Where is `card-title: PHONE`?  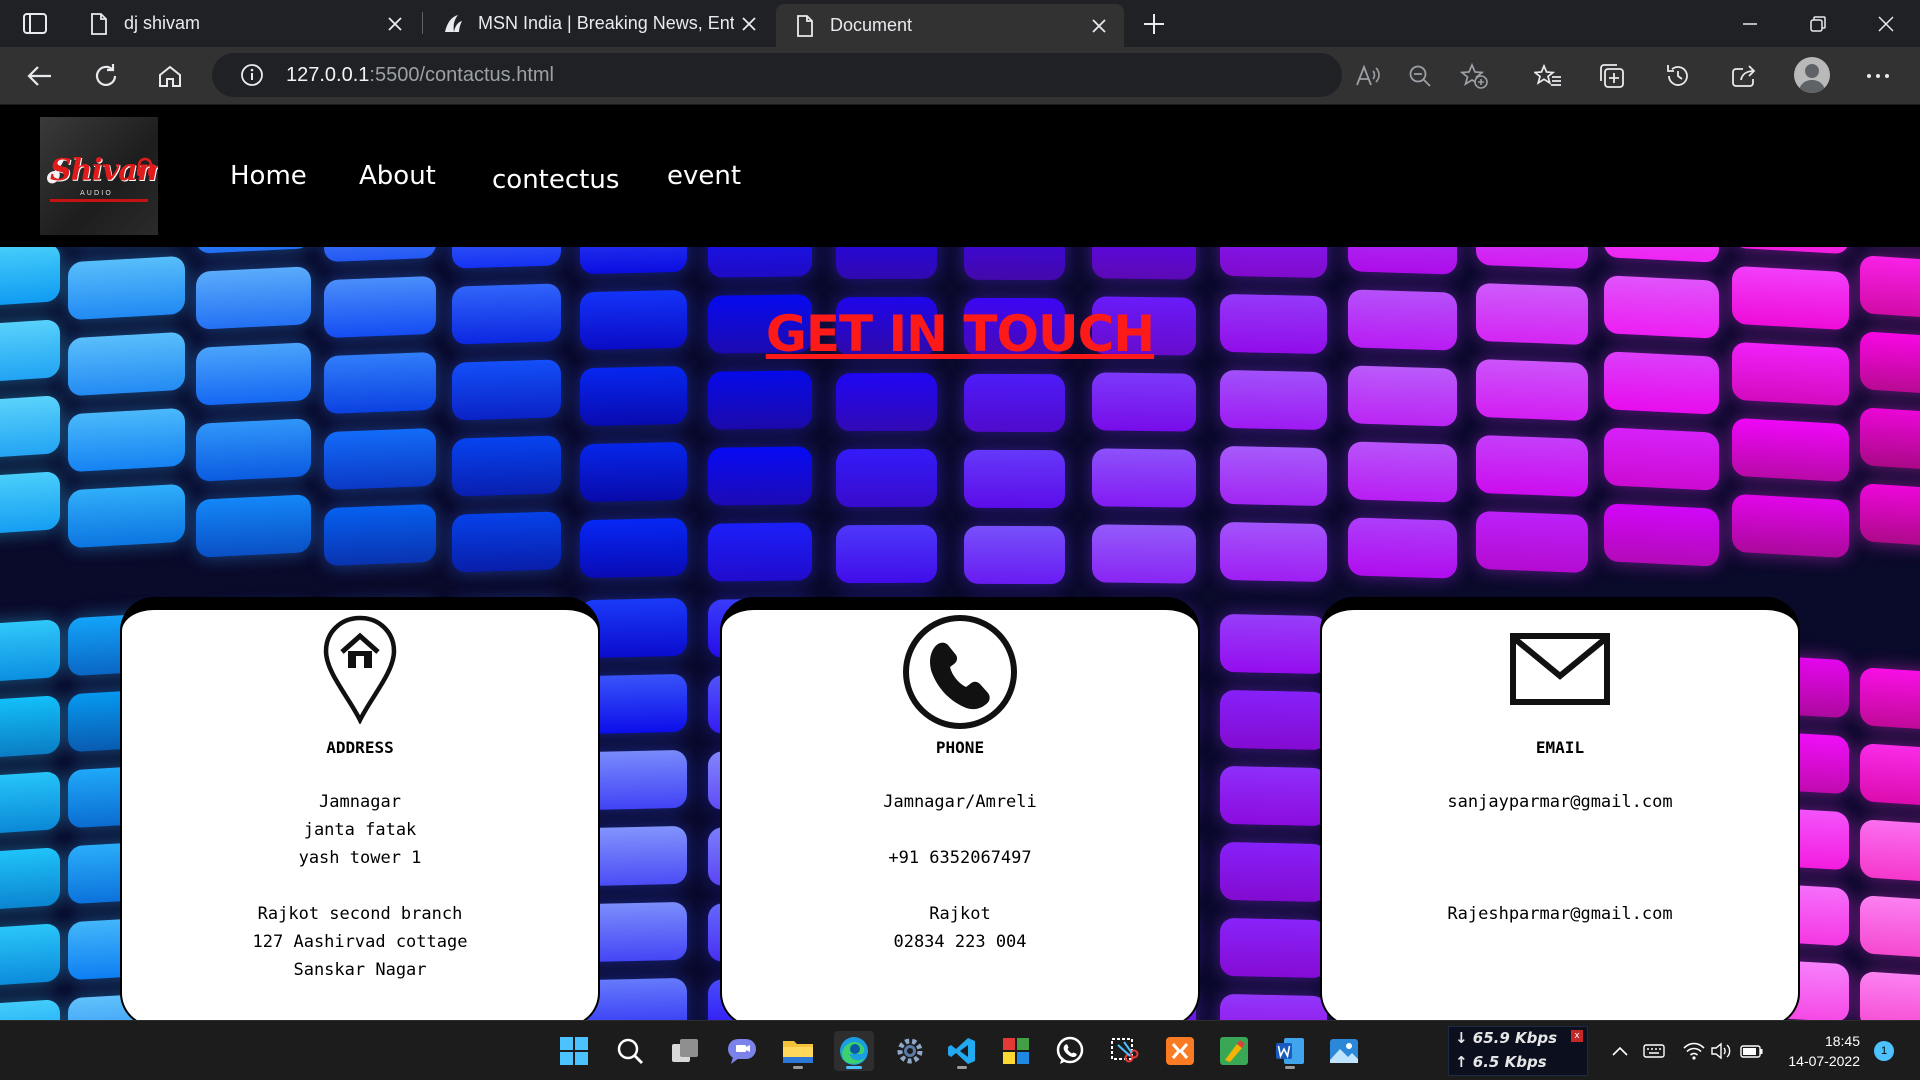 card-title: PHONE is located at coordinates (960, 747).